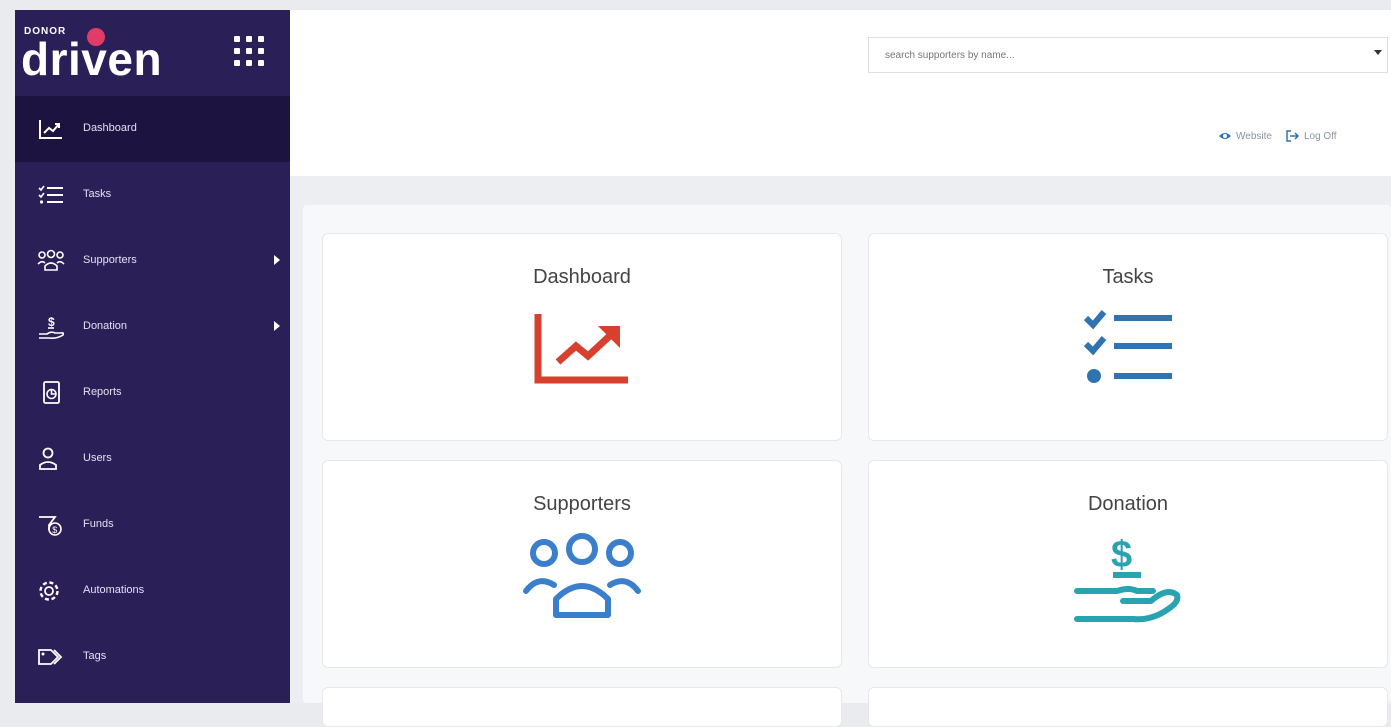 This screenshot has height=727, width=1391. I want to click on card-partial-right, so click(1128, 707).